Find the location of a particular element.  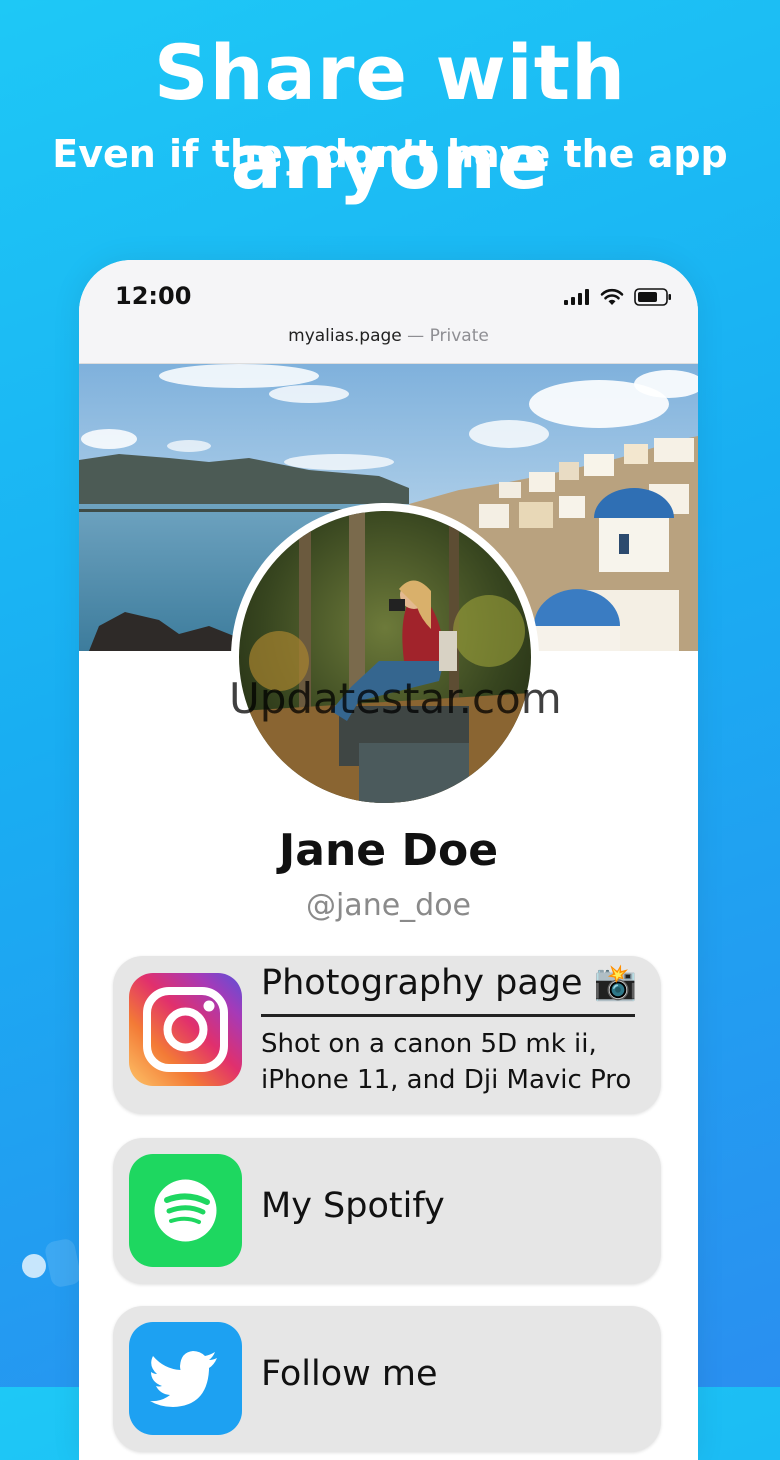

link-card-spotify: My Spotify is located at coordinates (387, 1211).